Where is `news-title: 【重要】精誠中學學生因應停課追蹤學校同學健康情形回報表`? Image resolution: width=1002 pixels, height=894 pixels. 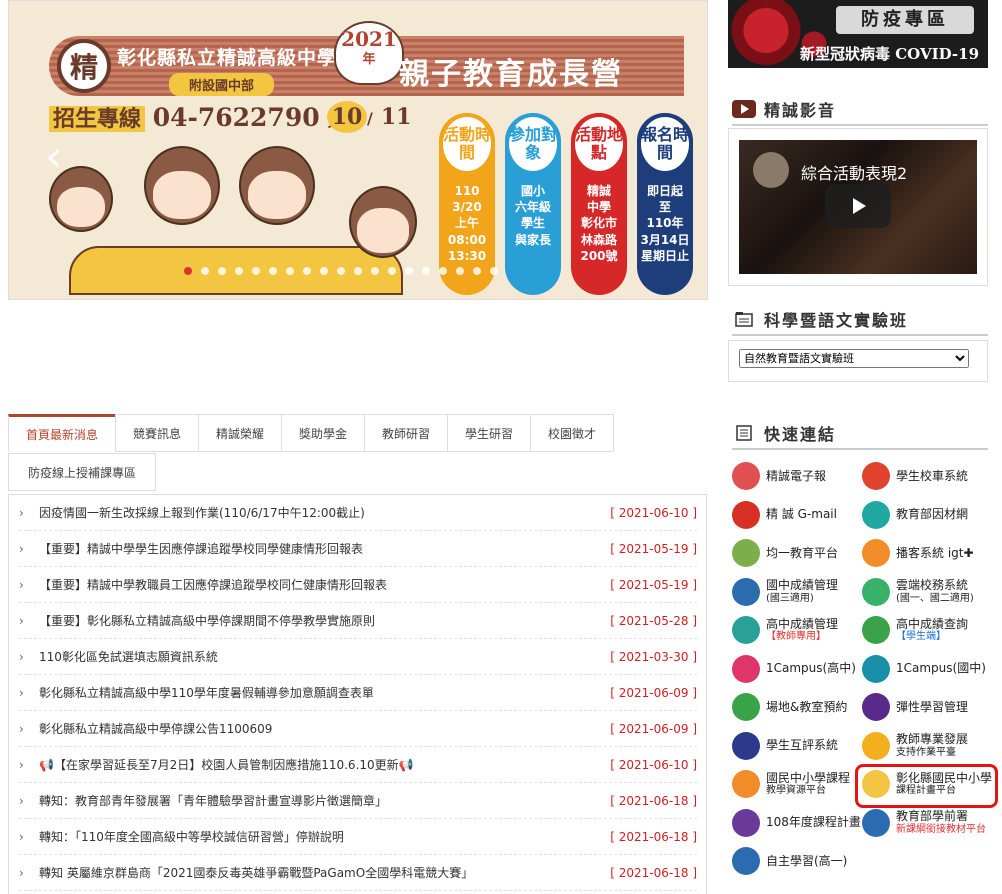 news-title: 【重要】精誠中學學生因應停課追蹤學校同學健康情形回報表 is located at coordinates (324, 548).